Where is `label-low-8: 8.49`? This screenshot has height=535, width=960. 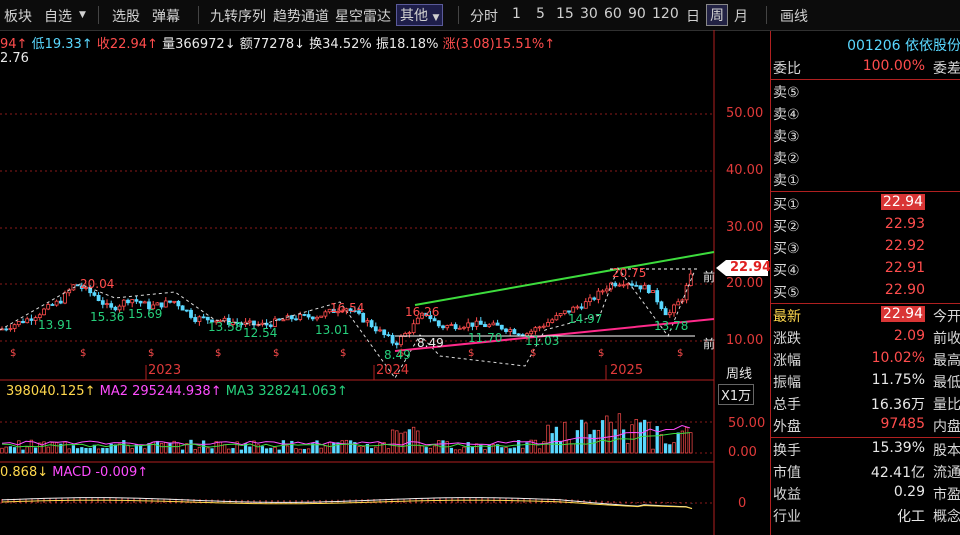 label-low-8: 8.49 is located at coordinates (430, 343).